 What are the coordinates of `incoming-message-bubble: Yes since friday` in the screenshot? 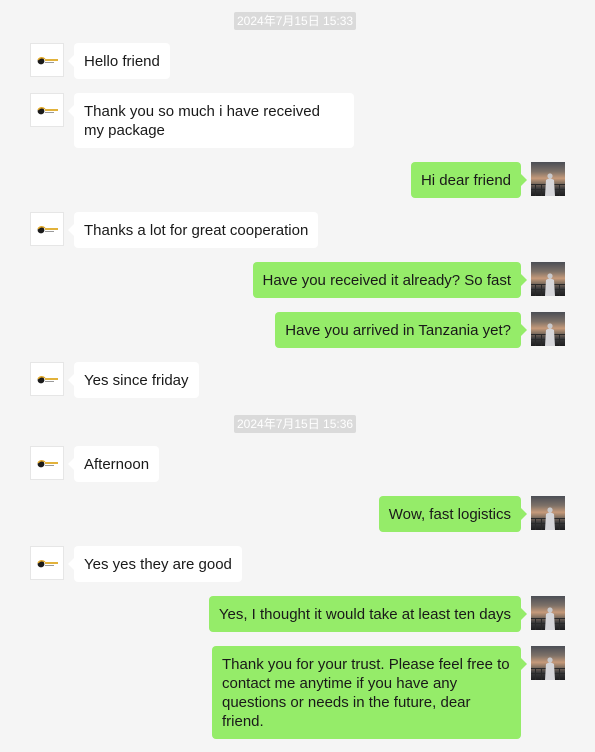 It's located at (133, 380).